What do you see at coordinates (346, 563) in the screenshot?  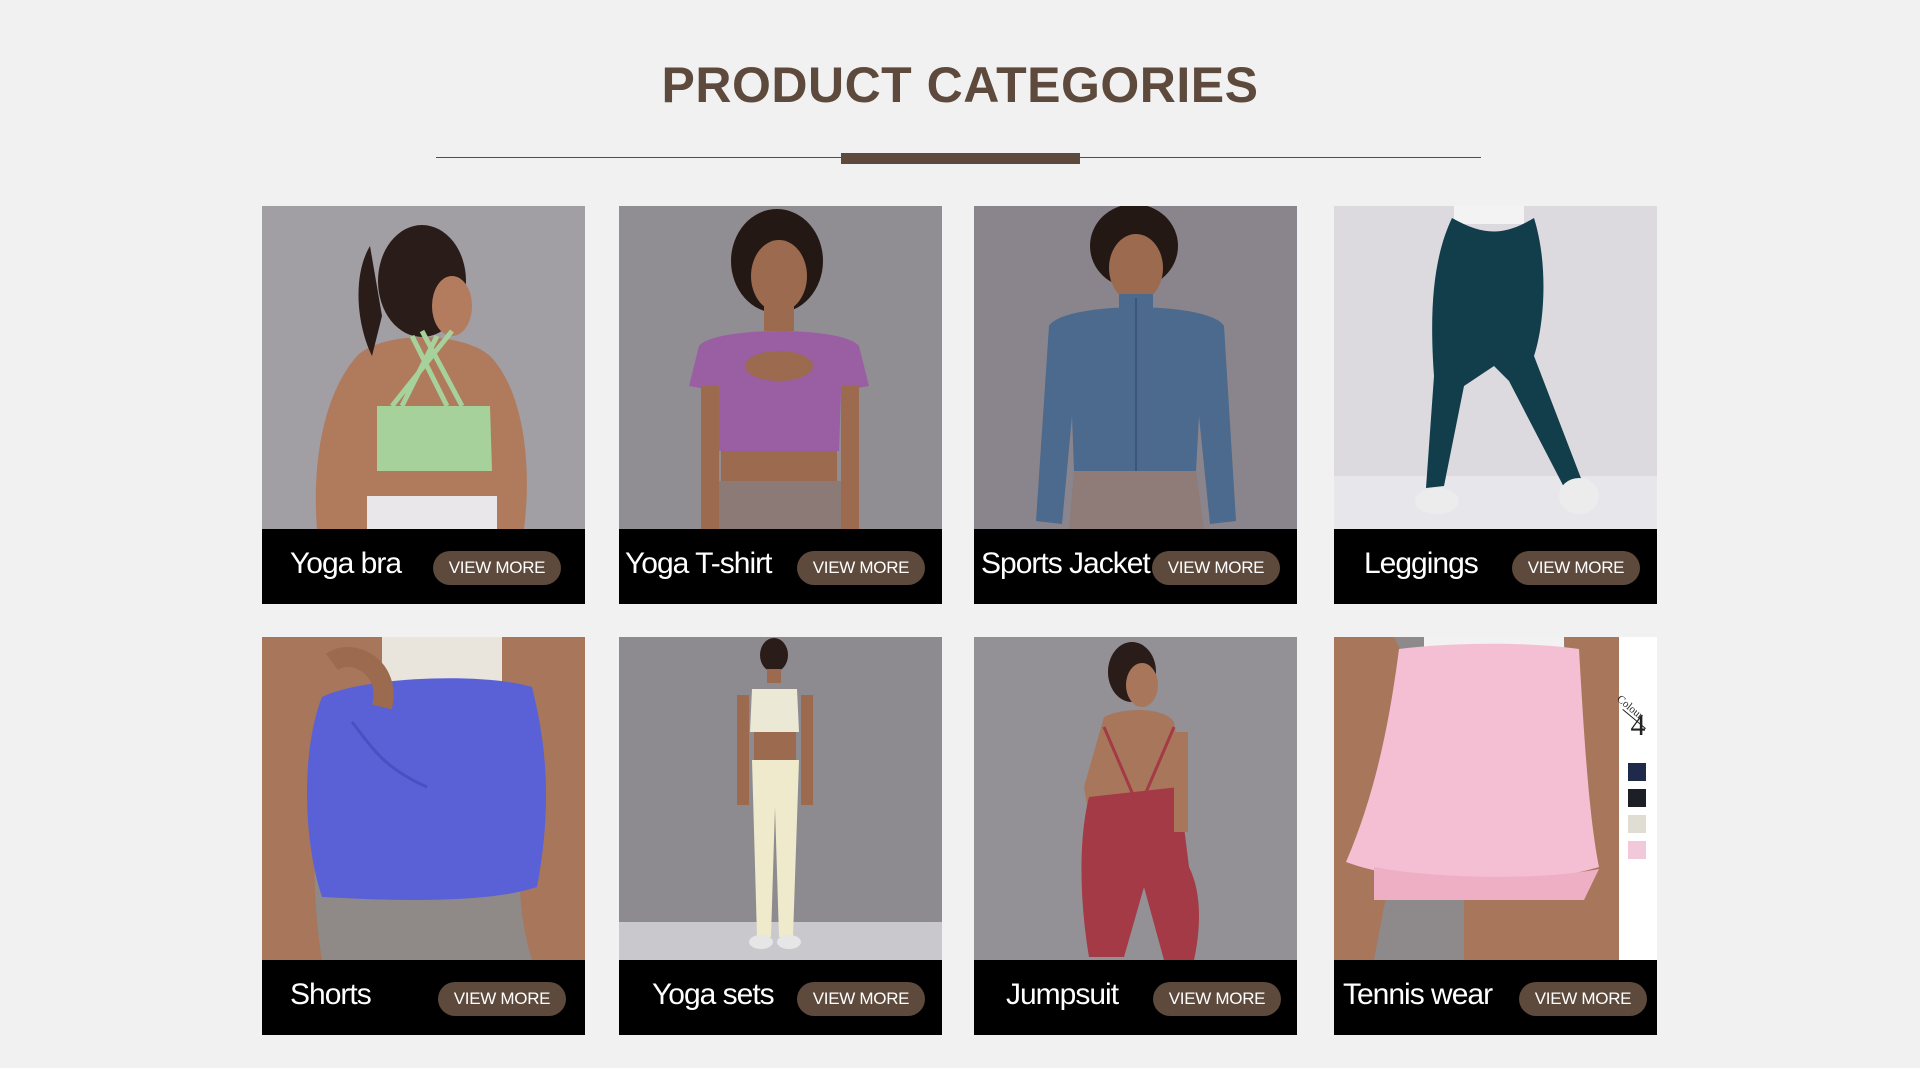 I see `category-label: Yoga bra` at bounding box center [346, 563].